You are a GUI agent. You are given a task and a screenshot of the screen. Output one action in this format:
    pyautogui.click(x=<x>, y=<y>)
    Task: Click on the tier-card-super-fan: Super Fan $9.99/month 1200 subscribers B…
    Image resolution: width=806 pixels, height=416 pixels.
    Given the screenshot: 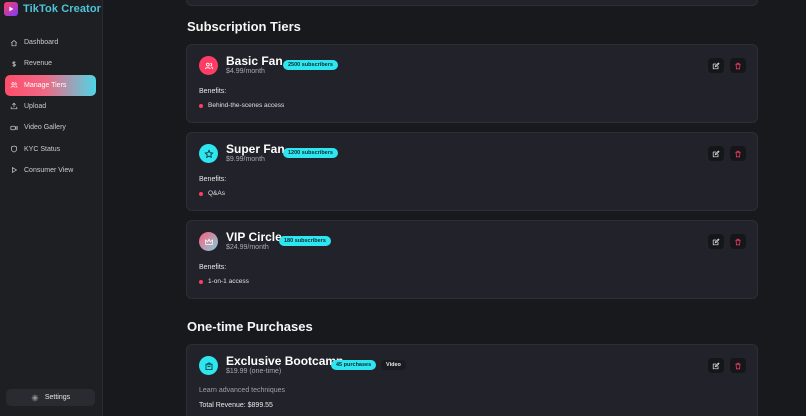 What is the action you would take?
    pyautogui.click(x=472, y=171)
    